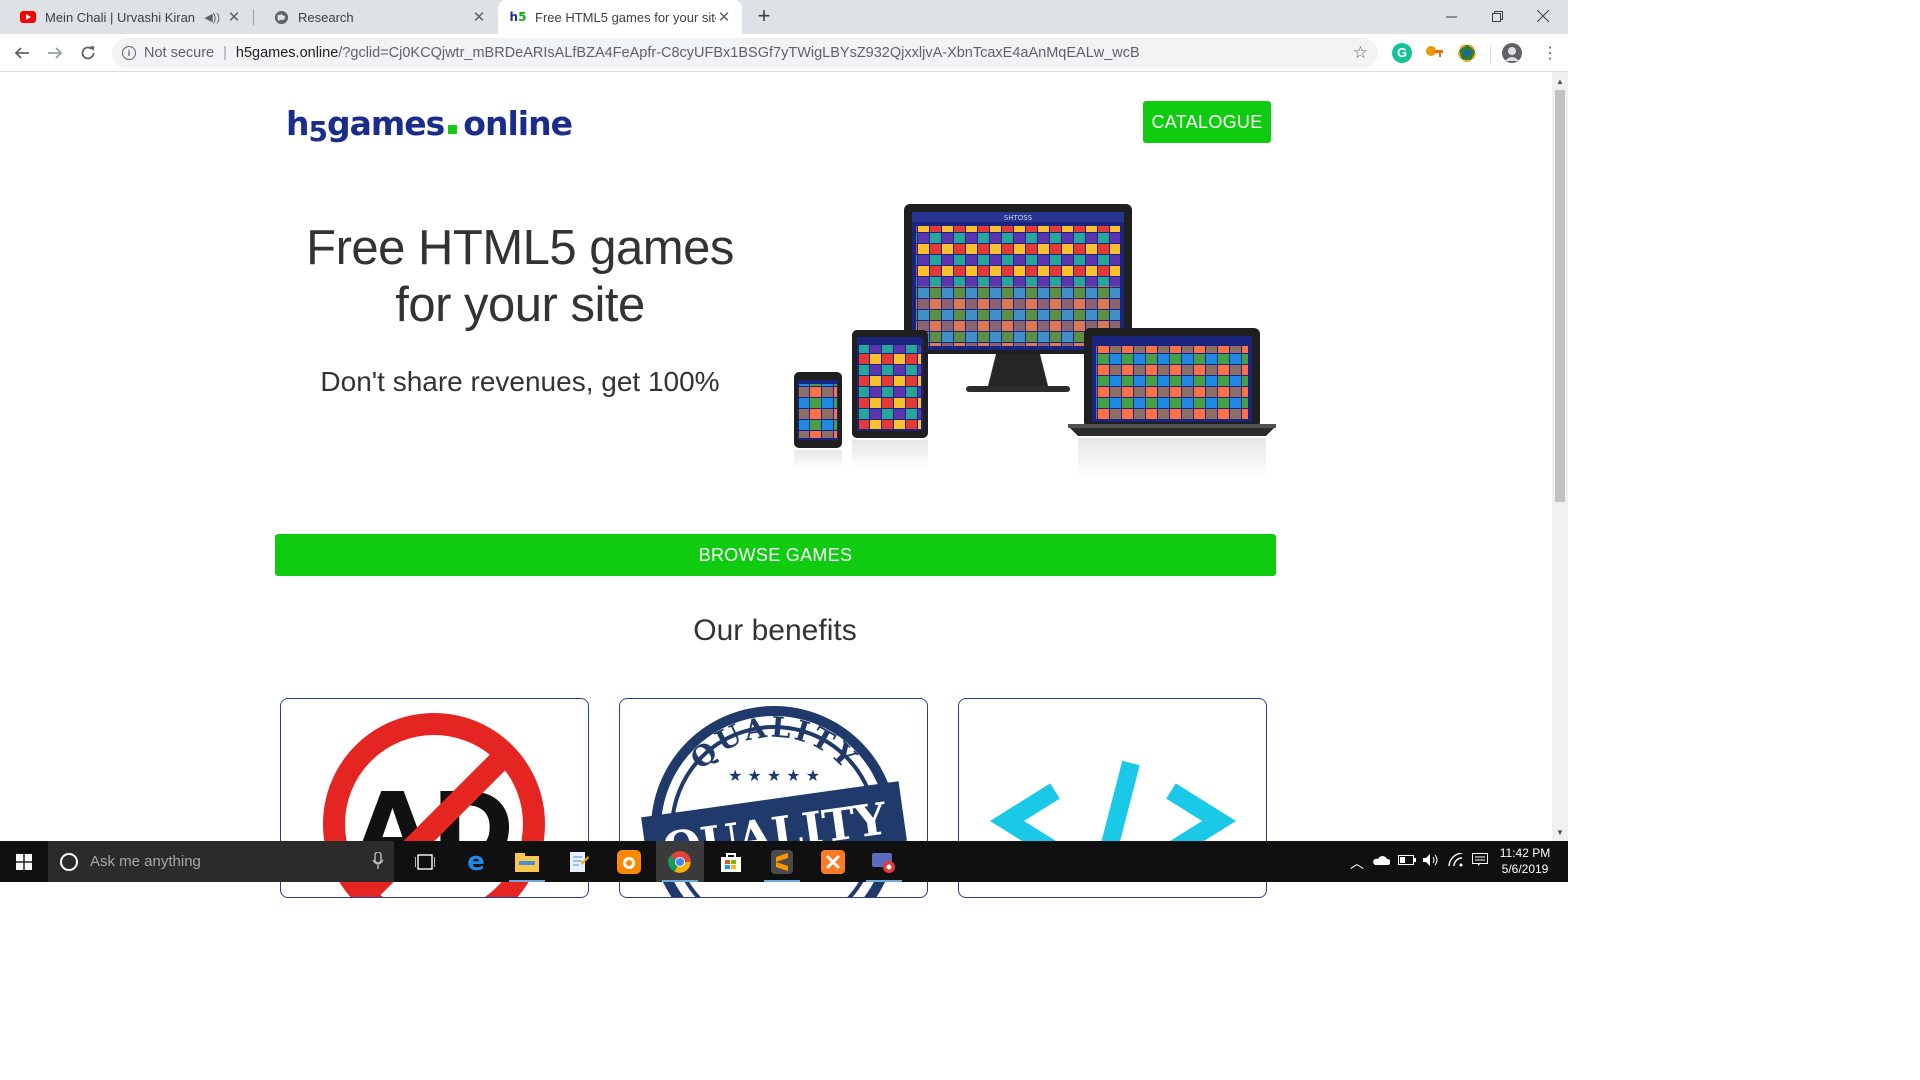  I want to click on stars-icon: ★ ★ ★ ★ ★, so click(774, 775).